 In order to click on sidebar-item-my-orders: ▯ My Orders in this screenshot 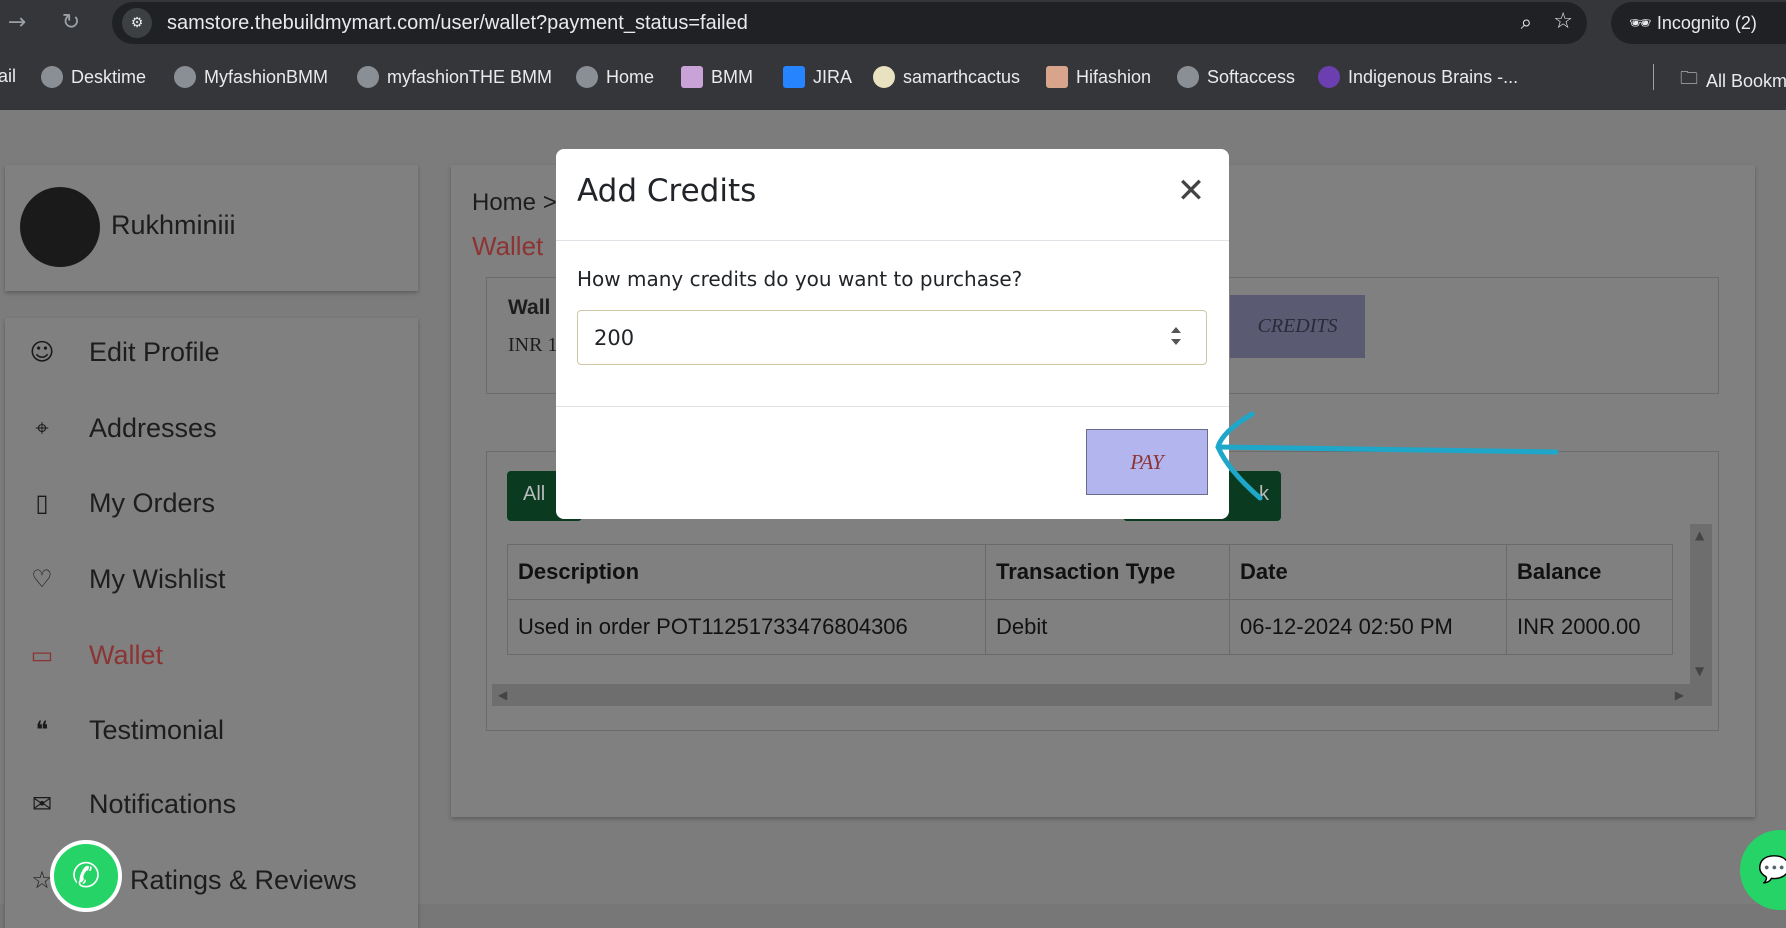, I will do `click(211, 503)`.